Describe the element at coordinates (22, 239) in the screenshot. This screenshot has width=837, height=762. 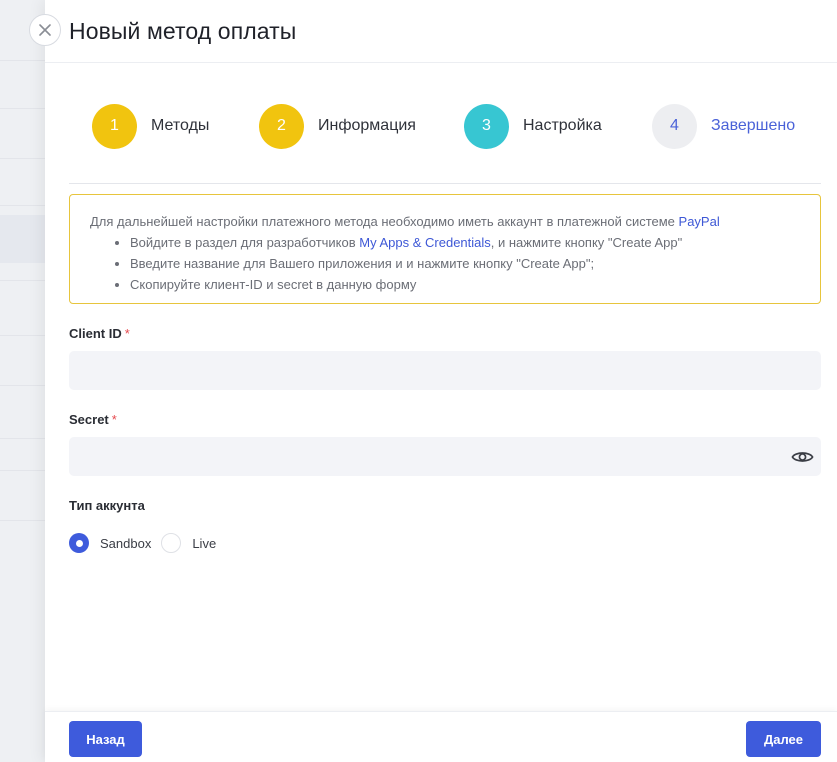
I see `background-block` at that location.